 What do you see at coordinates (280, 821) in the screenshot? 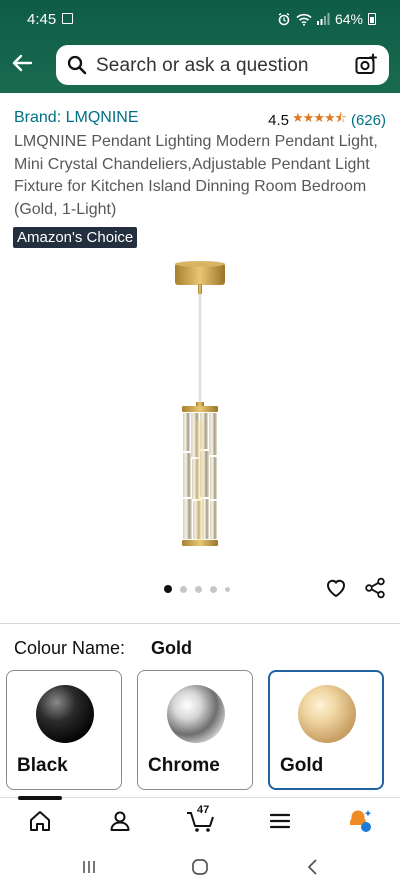
I see `menu-icon` at bounding box center [280, 821].